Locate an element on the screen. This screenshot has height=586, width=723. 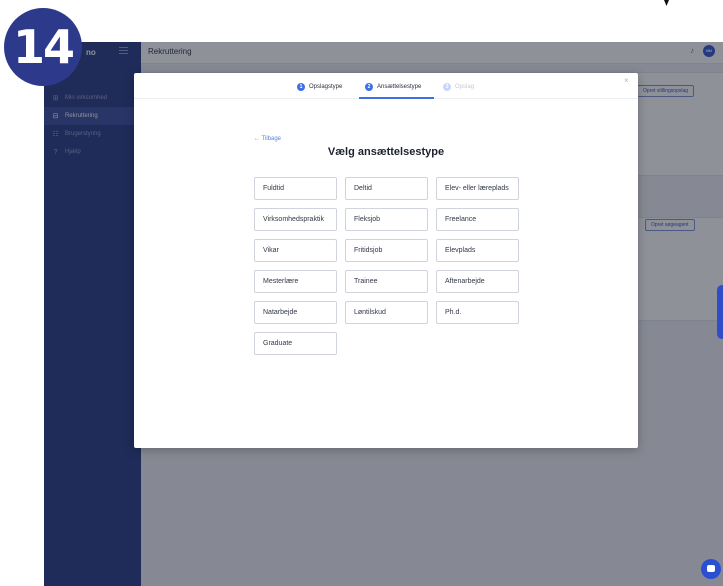
modal-heading: Vælg ansættelsestype is located at coordinates (386, 152).